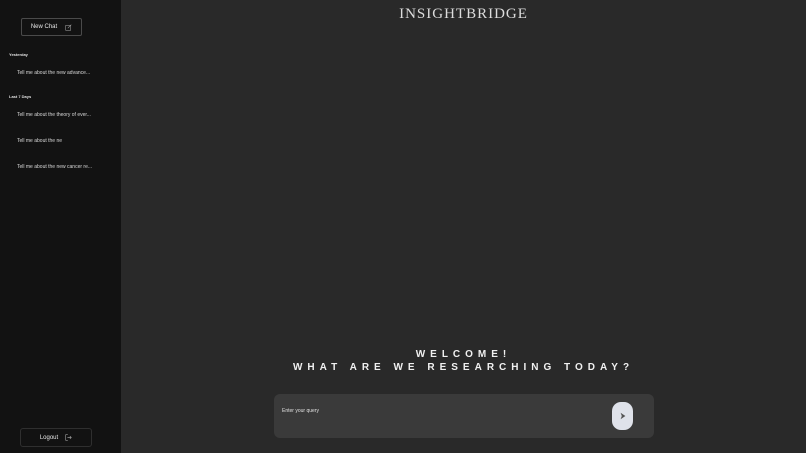 This screenshot has height=453, width=806. Describe the element at coordinates (463, 14) in the screenshot. I see `brand-title: INSIGHTBRIDGE` at that location.